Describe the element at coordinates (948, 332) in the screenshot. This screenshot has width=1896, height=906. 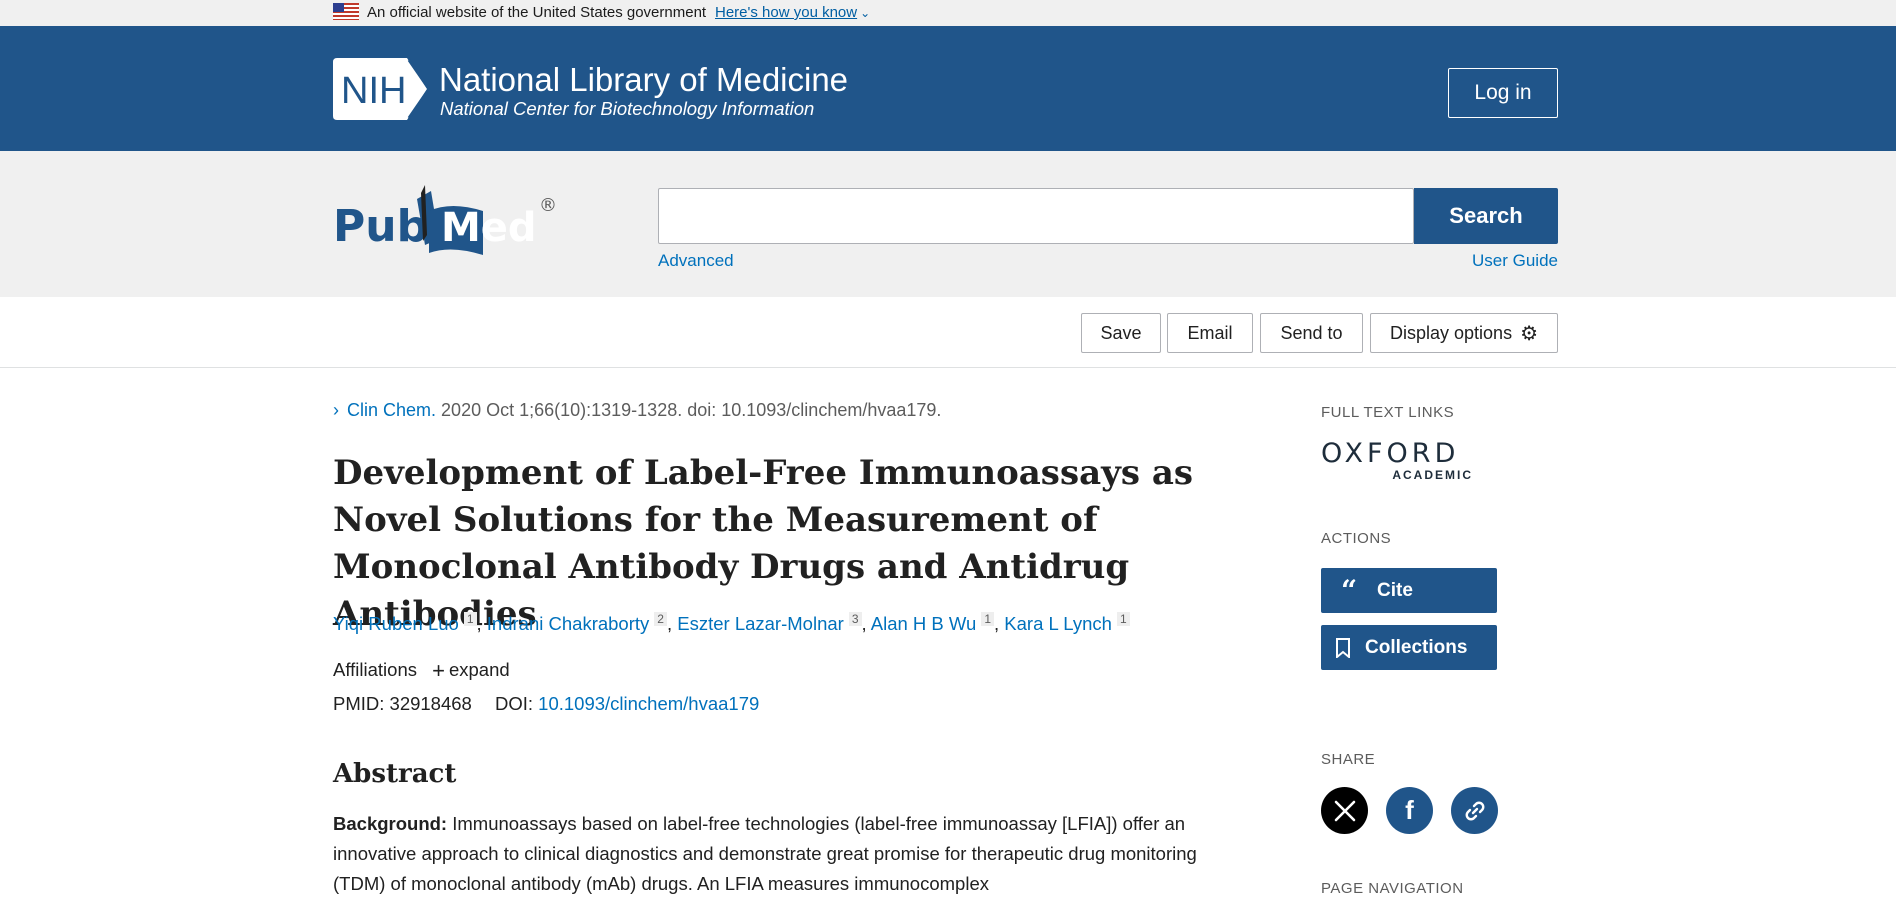
I see `article-toolbar: Save Email Send to Display options ⚙` at that location.